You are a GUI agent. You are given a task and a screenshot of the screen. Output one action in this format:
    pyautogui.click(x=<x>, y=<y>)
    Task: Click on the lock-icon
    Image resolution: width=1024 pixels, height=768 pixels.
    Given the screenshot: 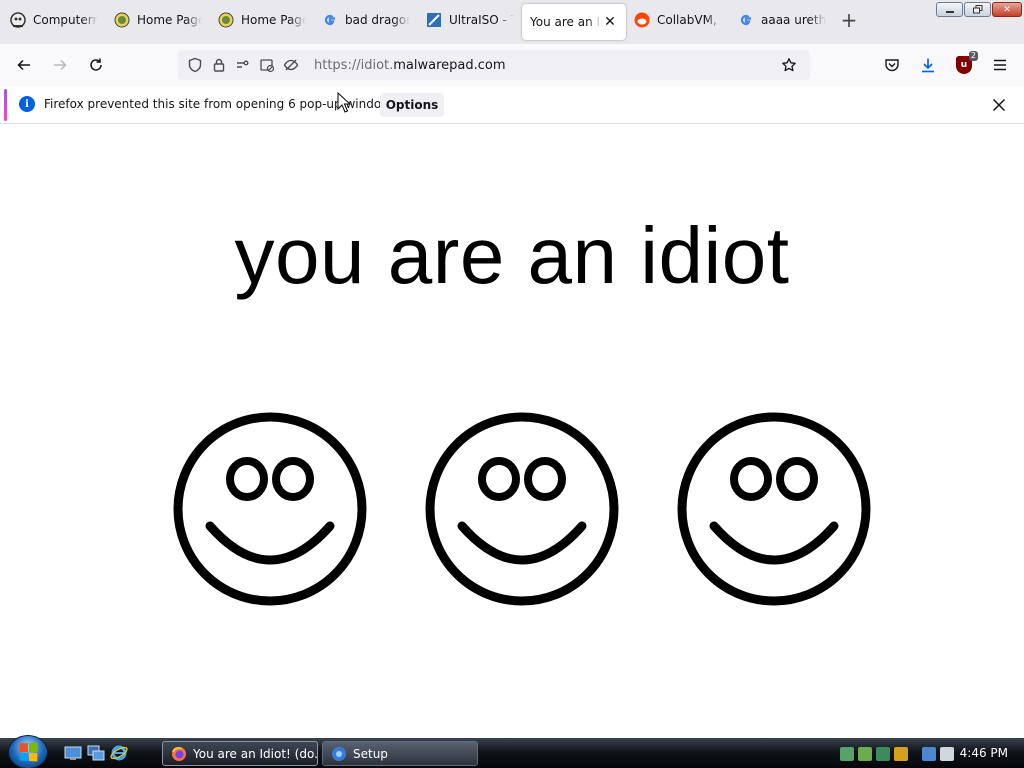 What is the action you would take?
    pyautogui.click(x=219, y=65)
    